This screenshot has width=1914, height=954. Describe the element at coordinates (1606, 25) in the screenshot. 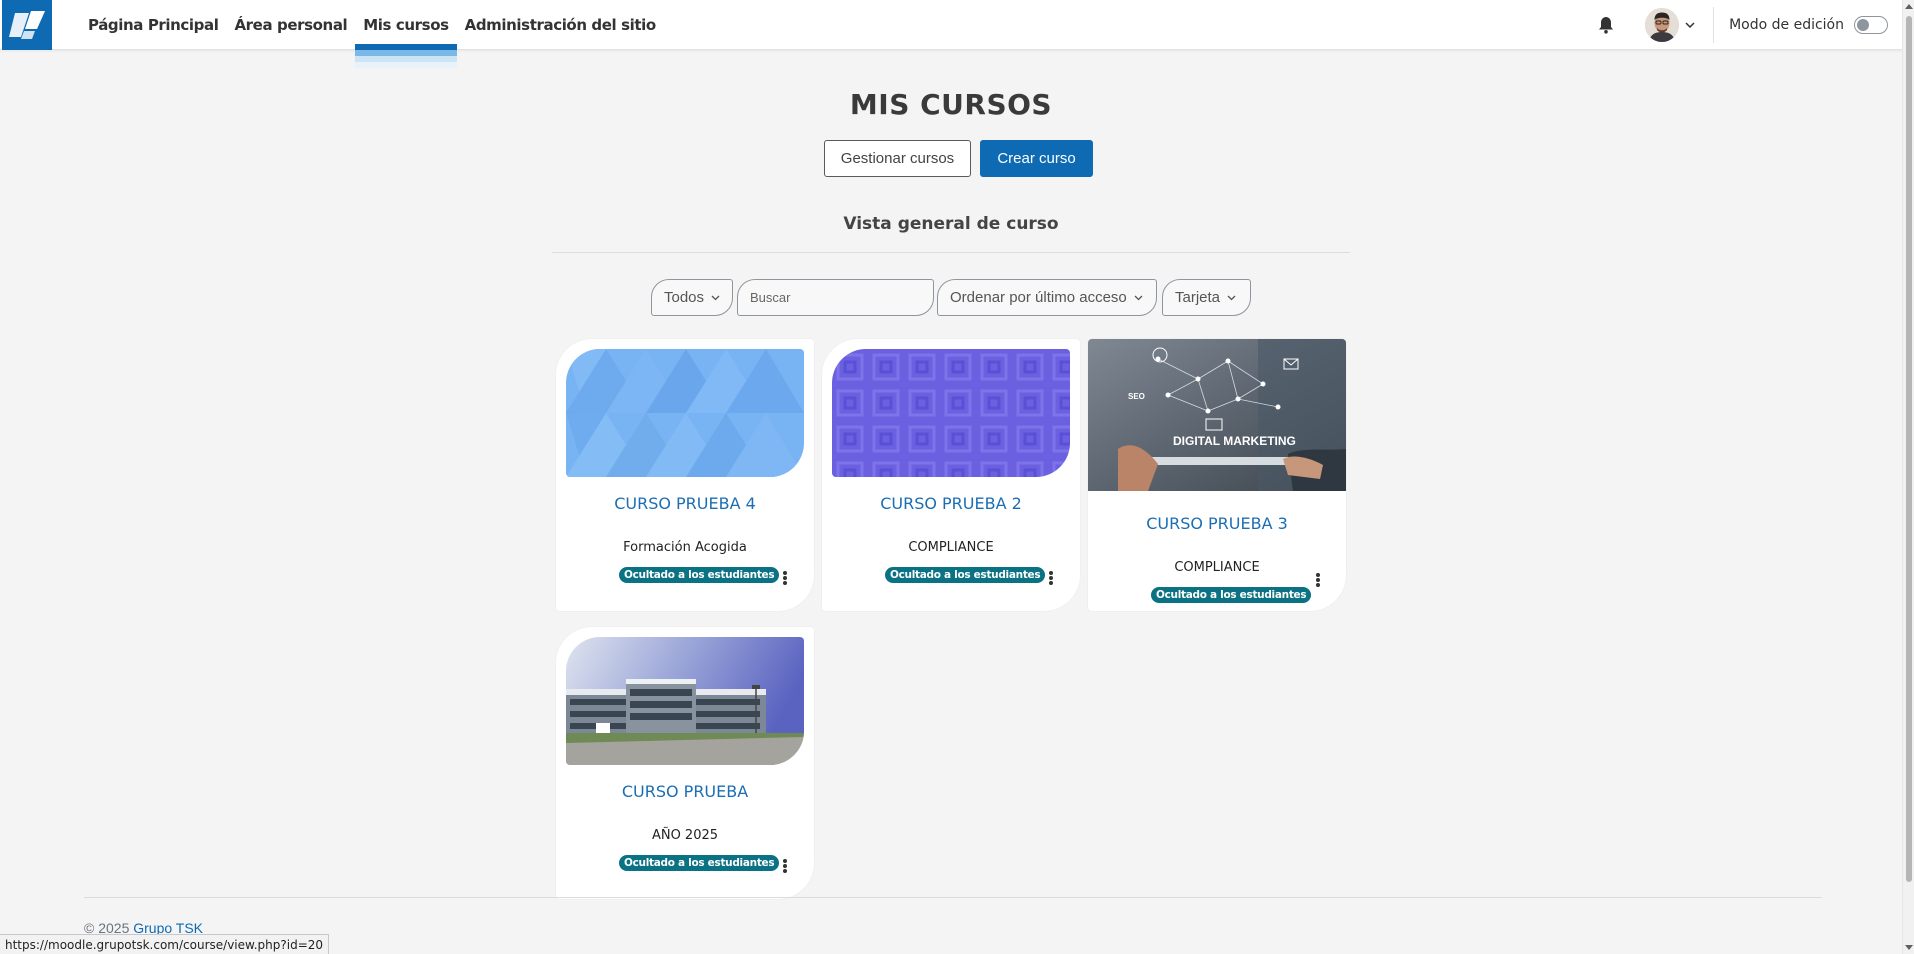

I see `notifications-bell-icon` at that location.